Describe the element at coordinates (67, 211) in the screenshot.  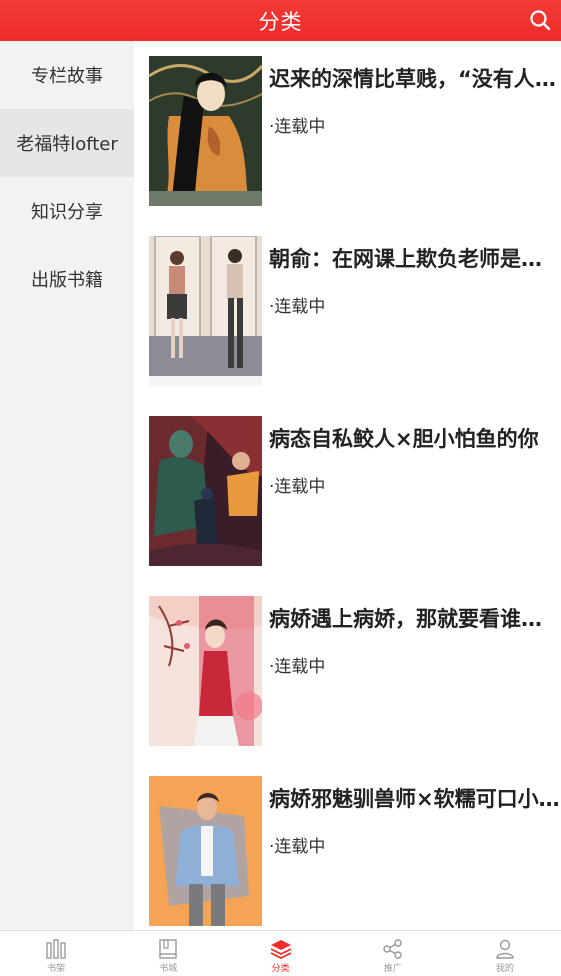
I see `sidebar-item-knowledge: 知识分享` at that location.